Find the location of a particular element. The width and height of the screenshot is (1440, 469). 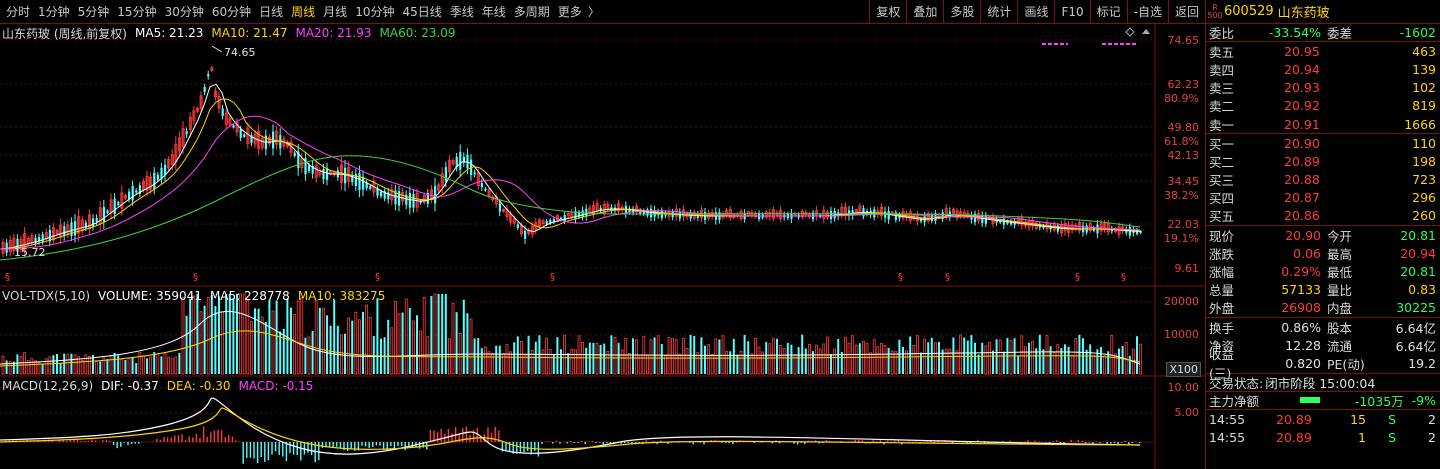

period-tab: 10分钟 is located at coordinates (374, 12).